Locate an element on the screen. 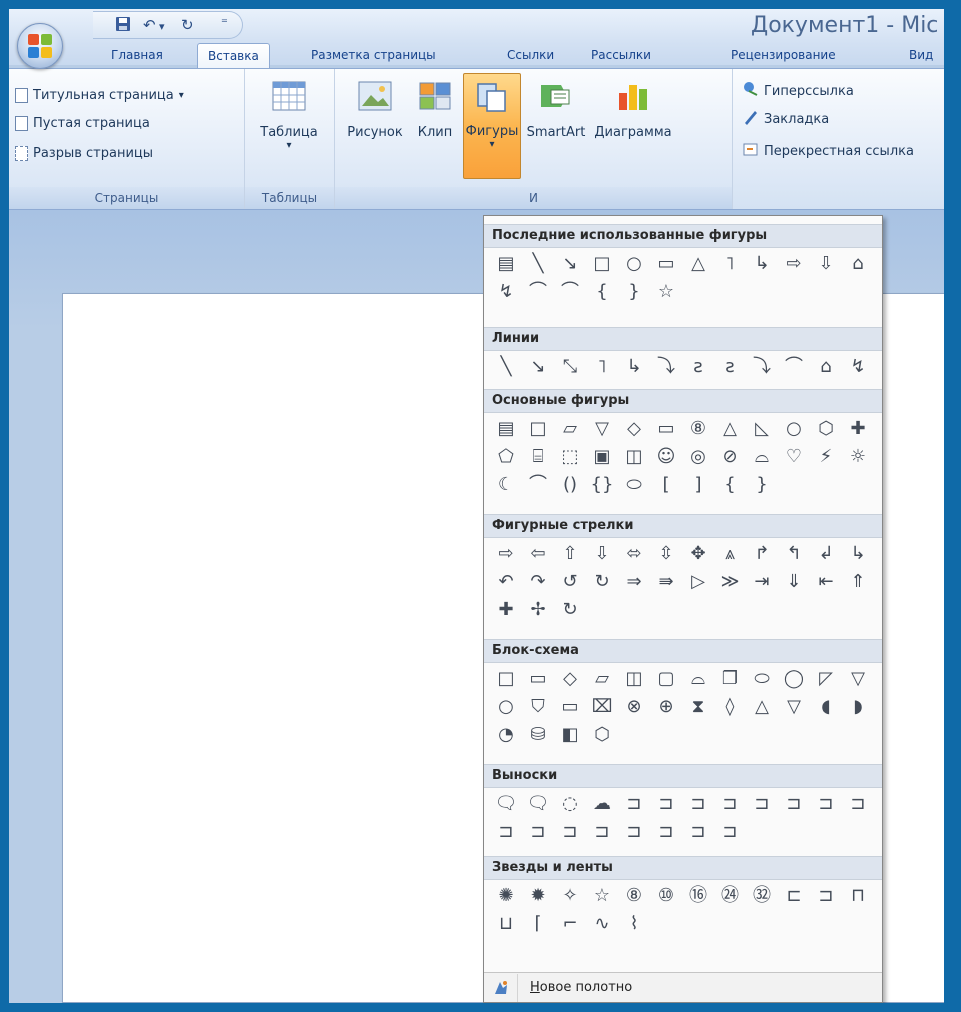 The image size is (961, 1012). shape-item: ◸ is located at coordinates (826, 679).